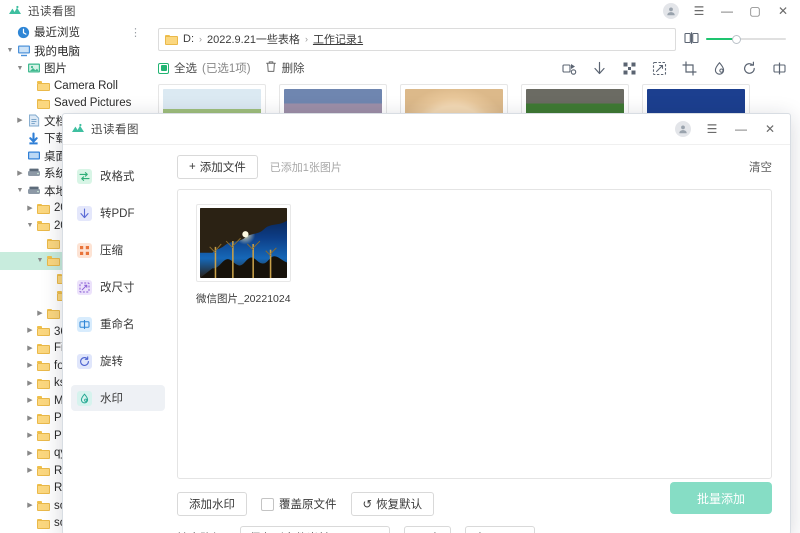 Image resolution: width=800 pixels, height=533 pixels. Describe the element at coordinates (188, 39) in the screenshot. I see `path-drive: D:` at that location.